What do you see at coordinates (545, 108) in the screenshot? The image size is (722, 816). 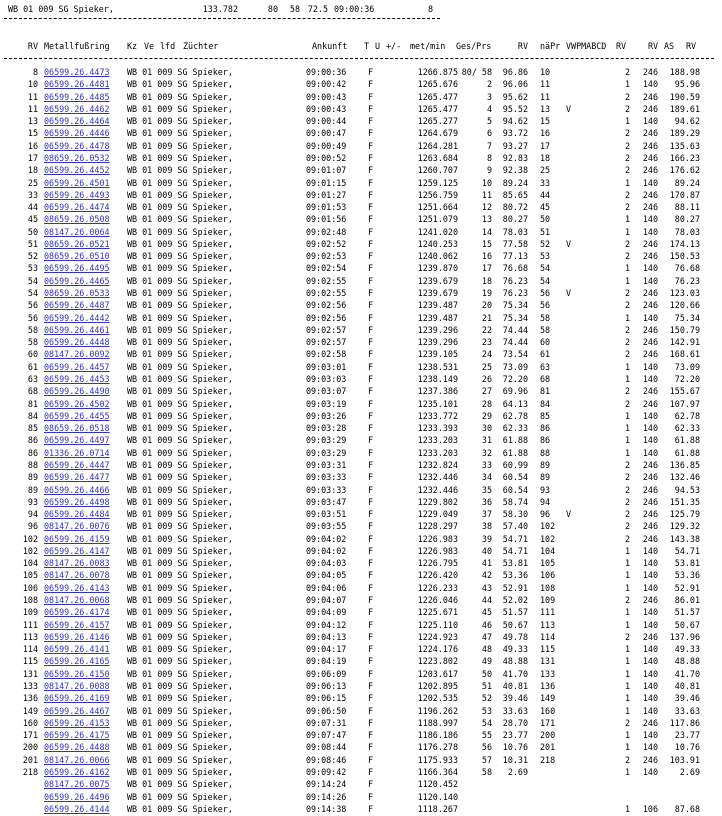 I see `next-prize-value: 13` at bounding box center [545, 108].